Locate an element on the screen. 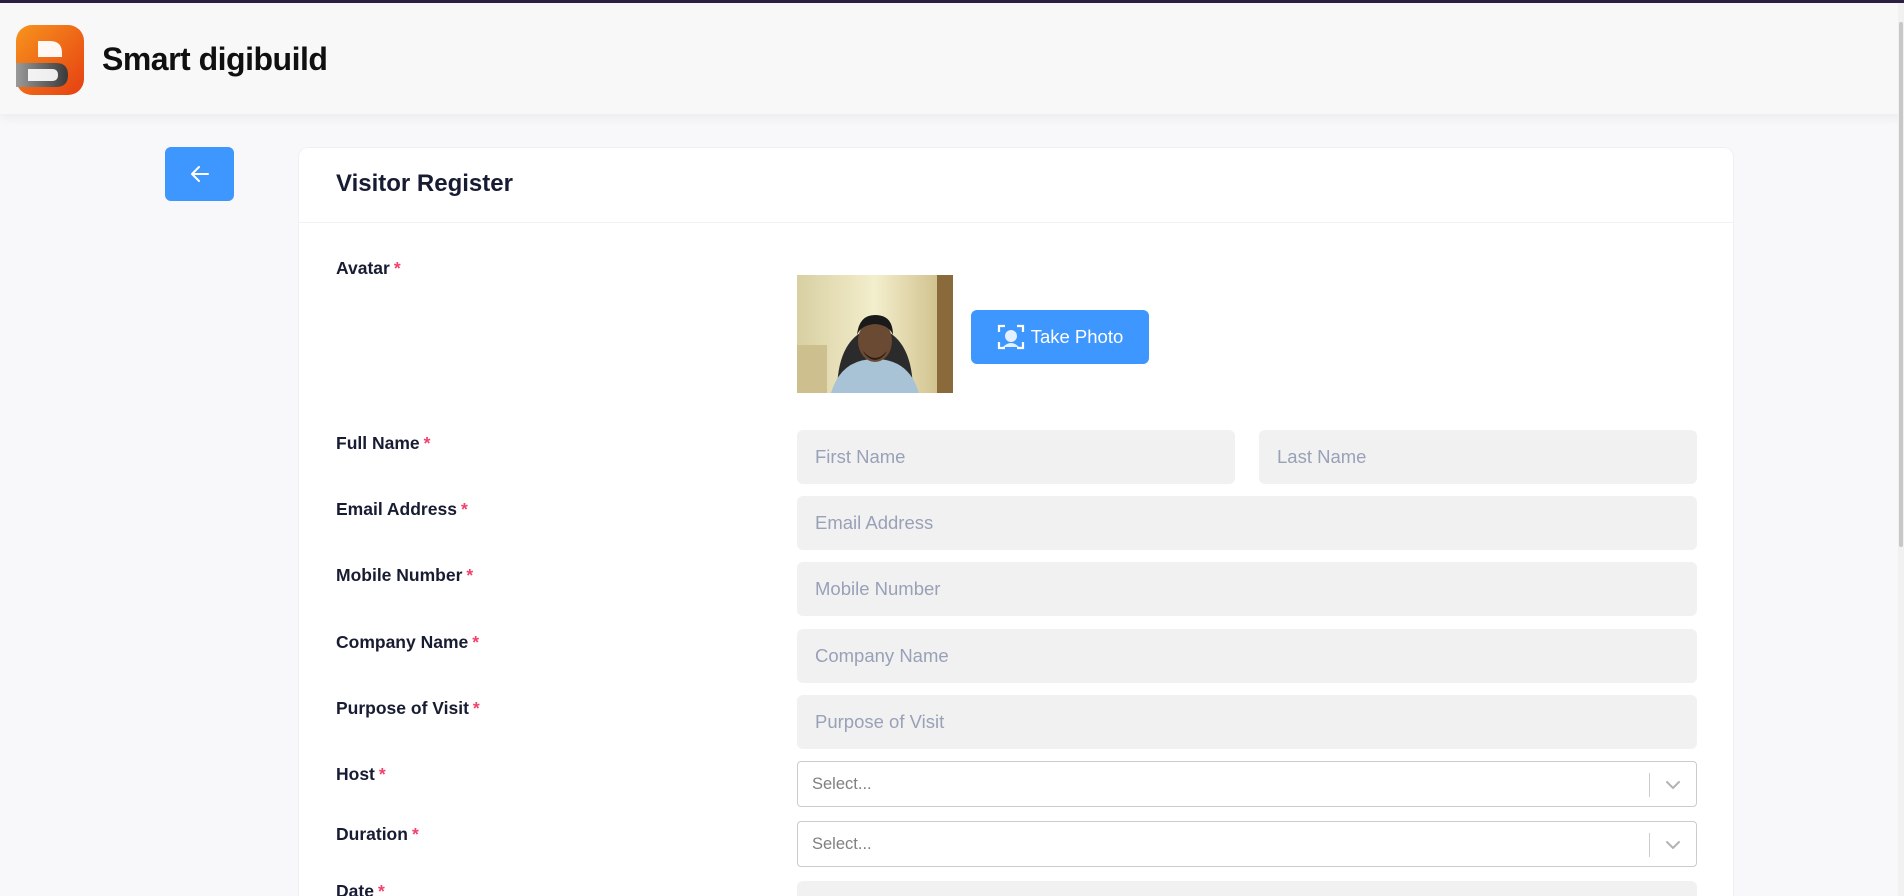  back-button is located at coordinates (199, 174).